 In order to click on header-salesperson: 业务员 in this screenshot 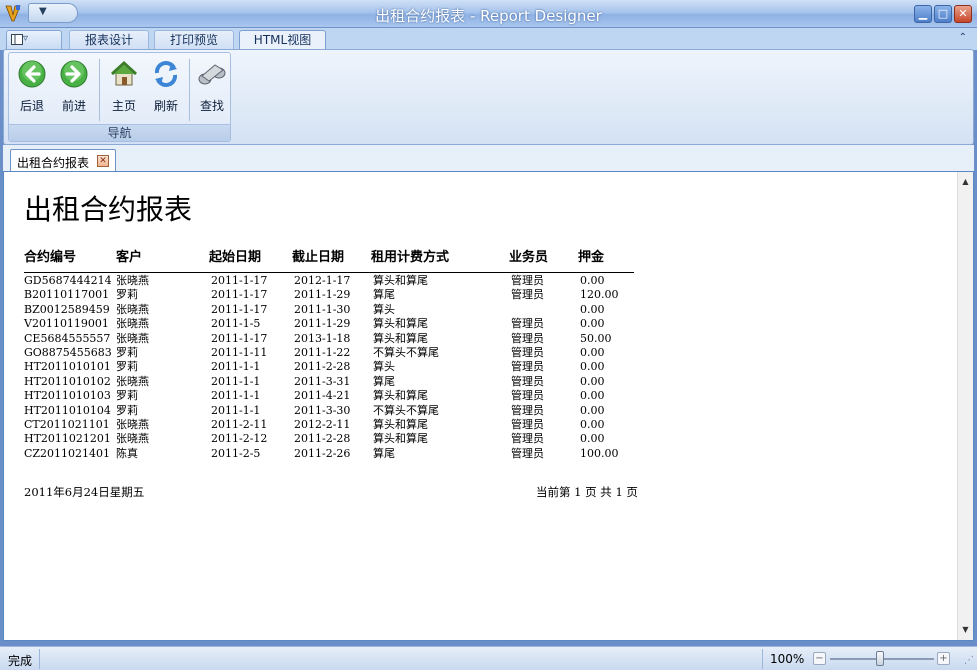, I will do `click(529, 257)`.